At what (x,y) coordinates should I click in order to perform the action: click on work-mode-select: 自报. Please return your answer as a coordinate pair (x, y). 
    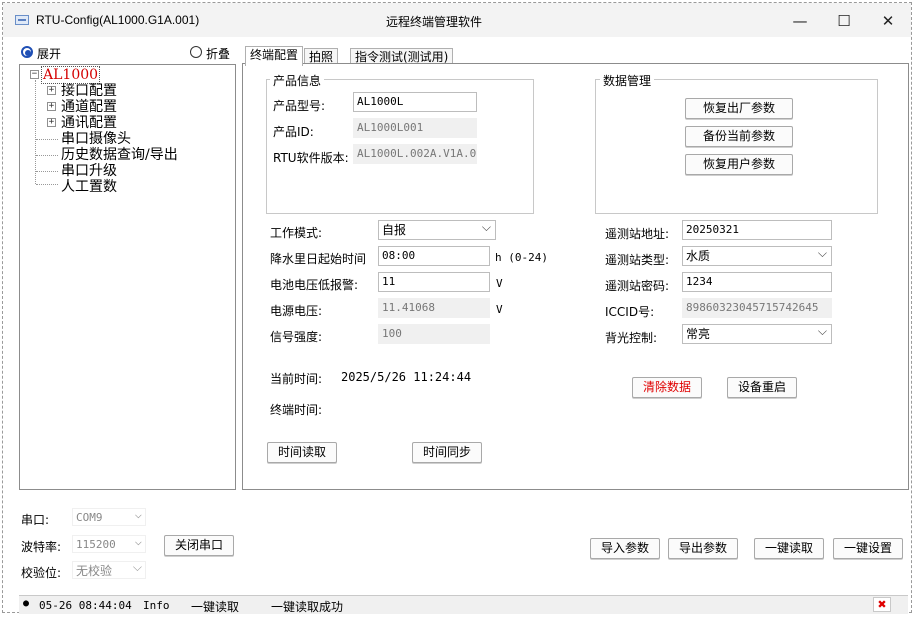
    Looking at the image, I should click on (437, 230).